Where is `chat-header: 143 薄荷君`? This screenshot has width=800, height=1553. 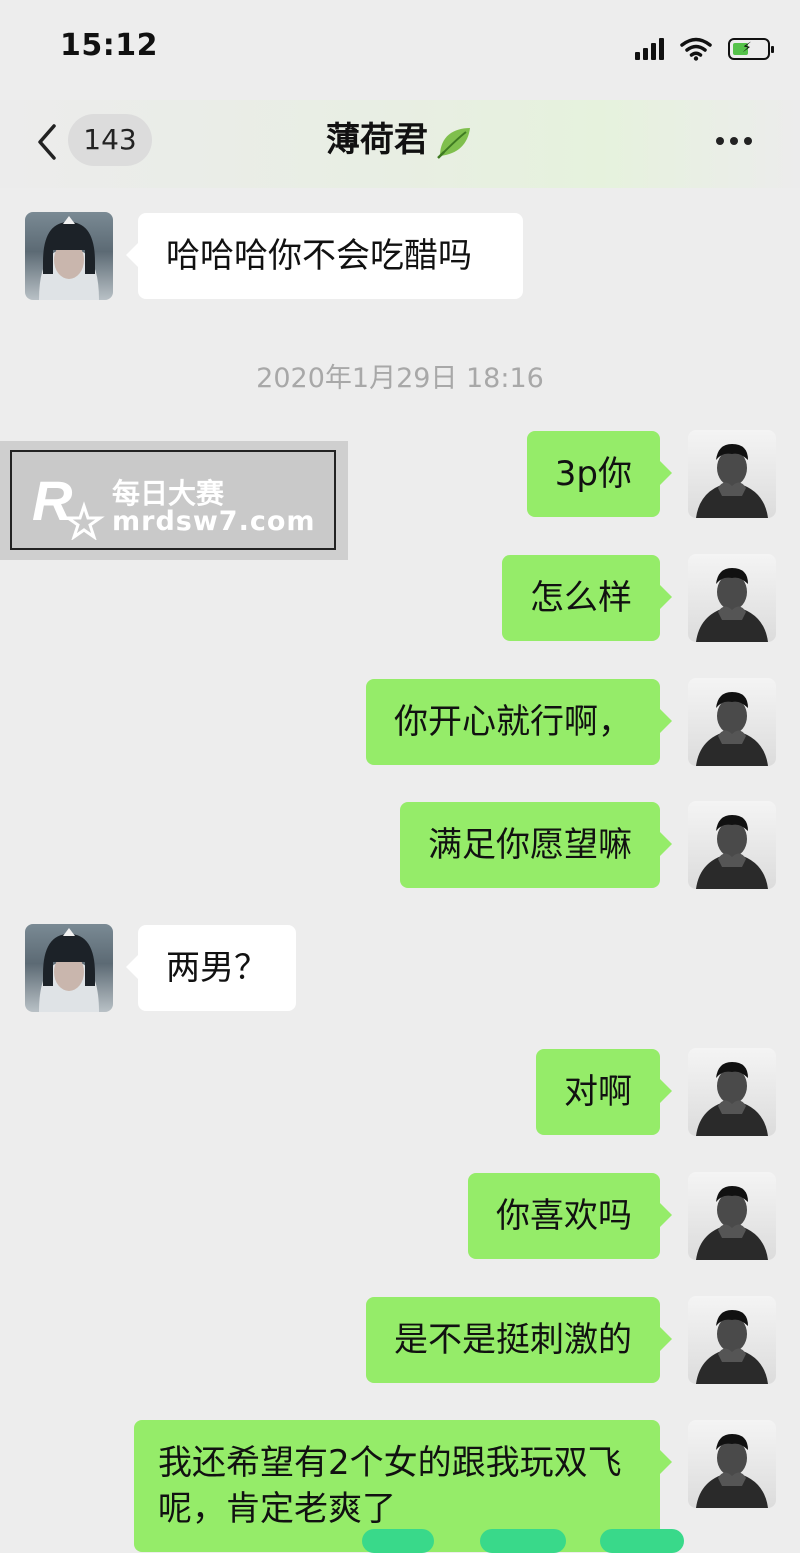
chat-header: 143 薄荷君 is located at coordinates (400, 144).